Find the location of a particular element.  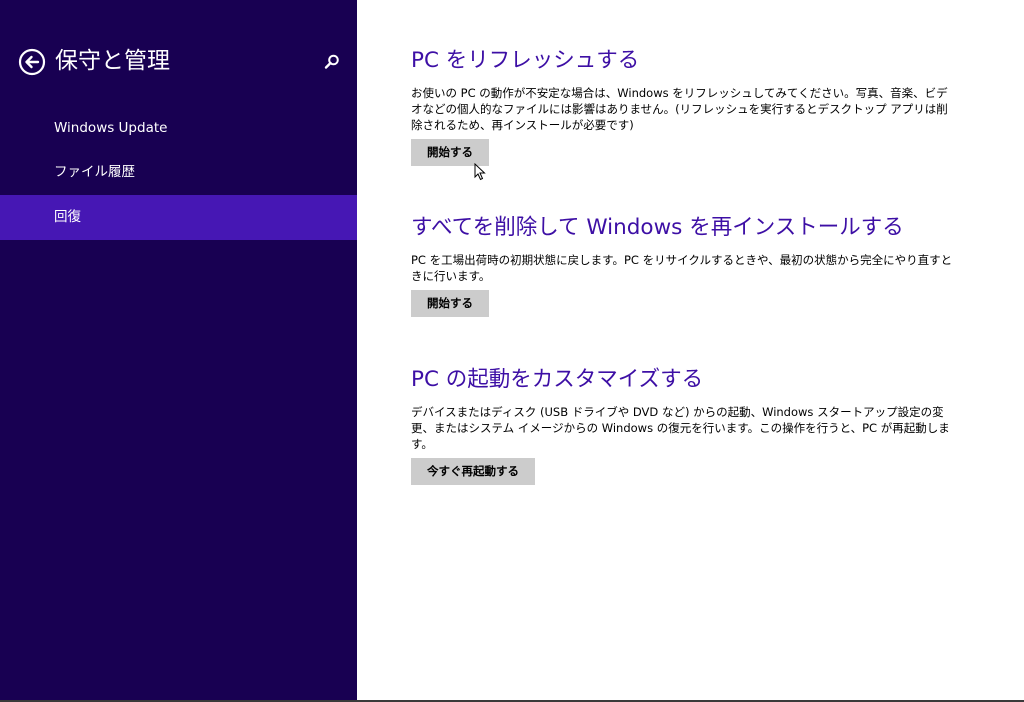

search-button is located at coordinates (332, 62).